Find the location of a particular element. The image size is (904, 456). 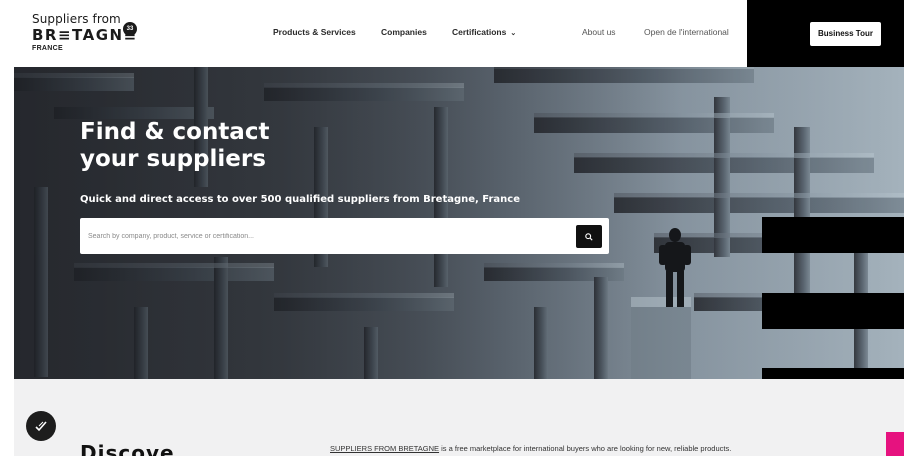

leaf-check-icon is located at coordinates (41, 426).